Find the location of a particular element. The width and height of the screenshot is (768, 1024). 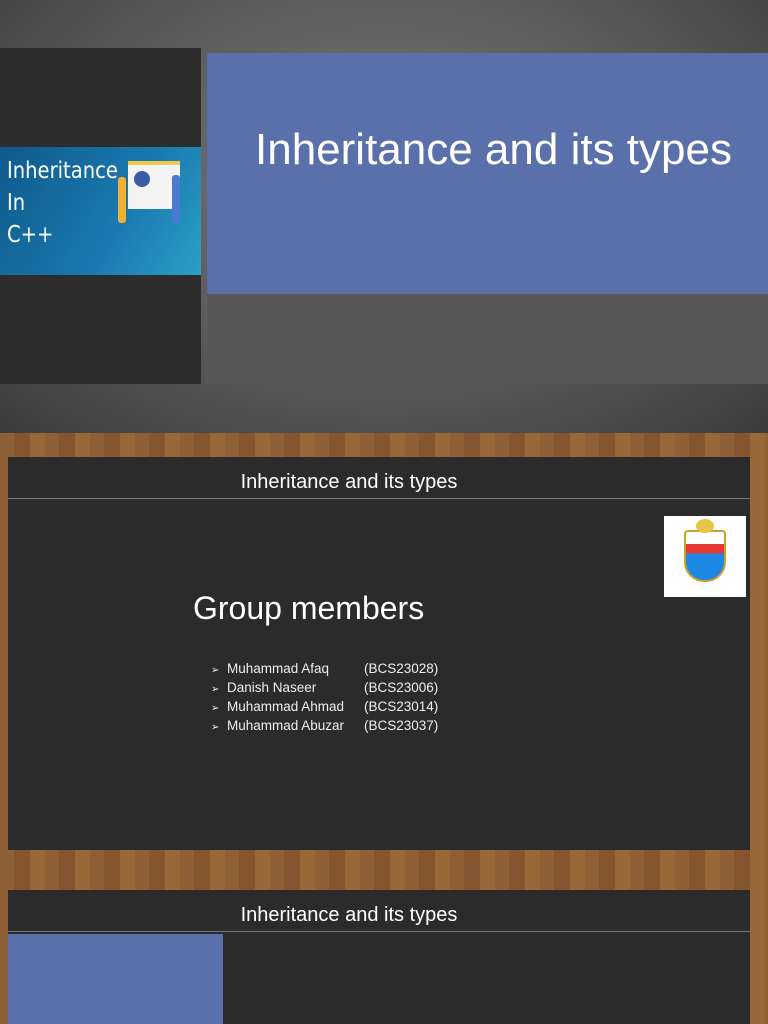

list-item: ➢ Muhammad Ahmad (BCS23014) is located at coordinates (324, 707).